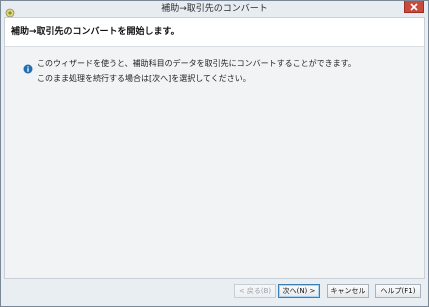  What do you see at coordinates (196, 63) in the screenshot?
I see `info-message-line-1: このウィザードを使うと、補助科目のデータを取引先にコンバートすることができます。` at bounding box center [196, 63].